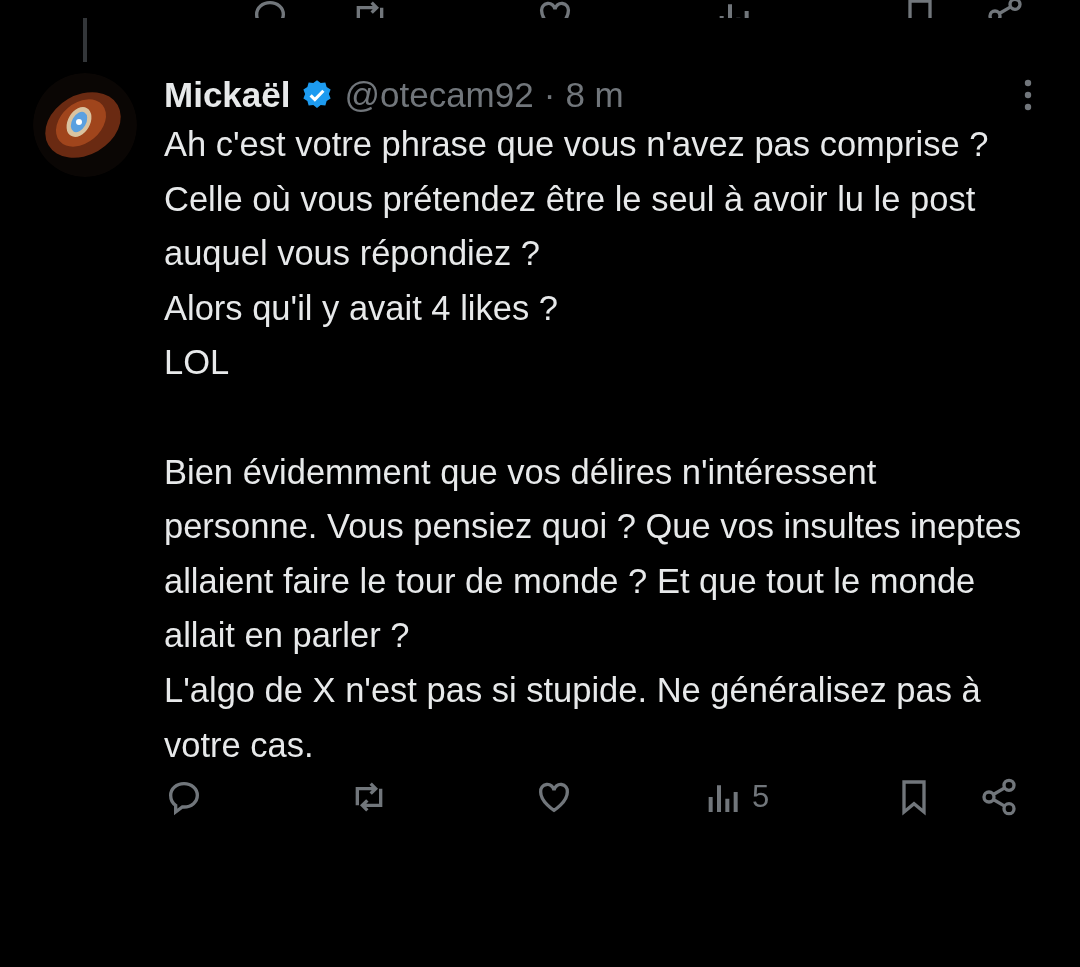 The height and width of the screenshot is (967, 1080). I want to click on author-name: Mickaël, so click(227, 95).